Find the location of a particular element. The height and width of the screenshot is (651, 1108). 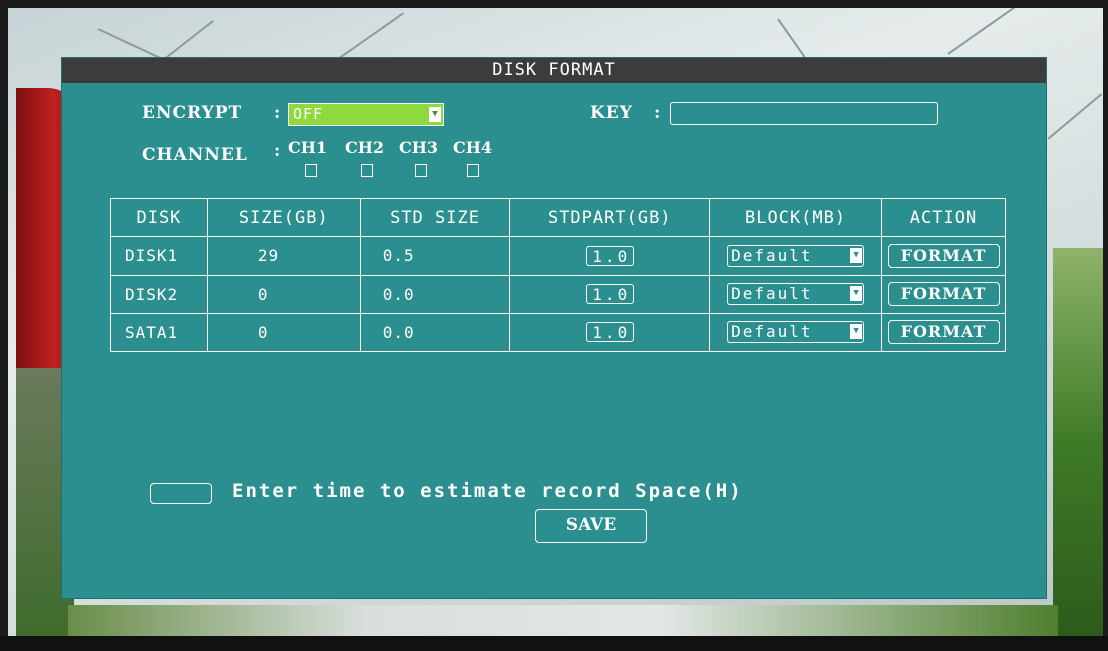

disk-name: SATA1 is located at coordinates (159, 332).